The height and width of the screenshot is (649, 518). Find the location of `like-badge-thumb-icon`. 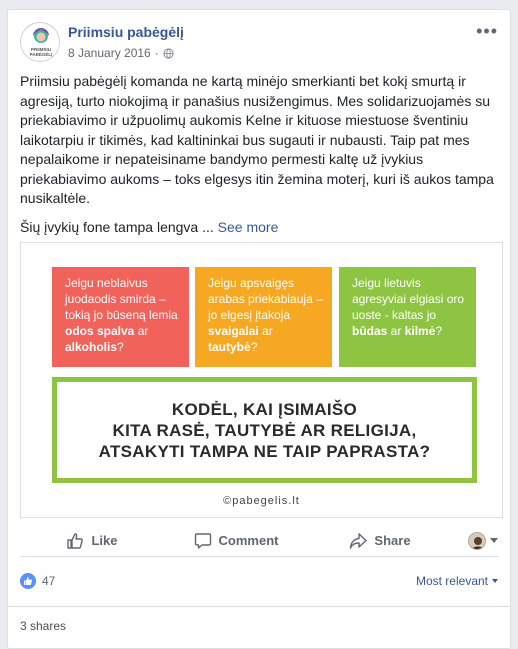

like-badge-thumb-icon is located at coordinates (28, 581).